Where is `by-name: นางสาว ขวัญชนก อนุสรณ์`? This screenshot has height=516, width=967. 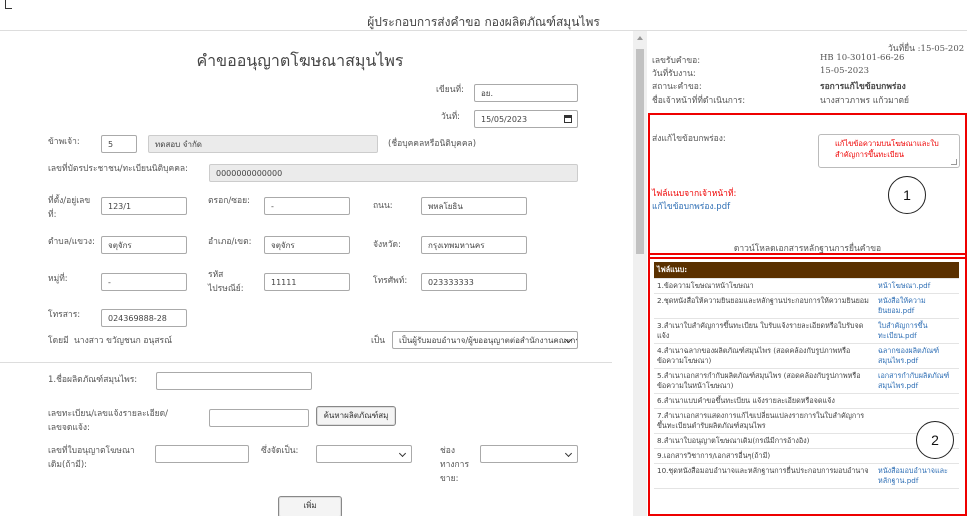
by-name: นางสาว ขวัญชนก อนุสรณ์ is located at coordinates (123, 341).